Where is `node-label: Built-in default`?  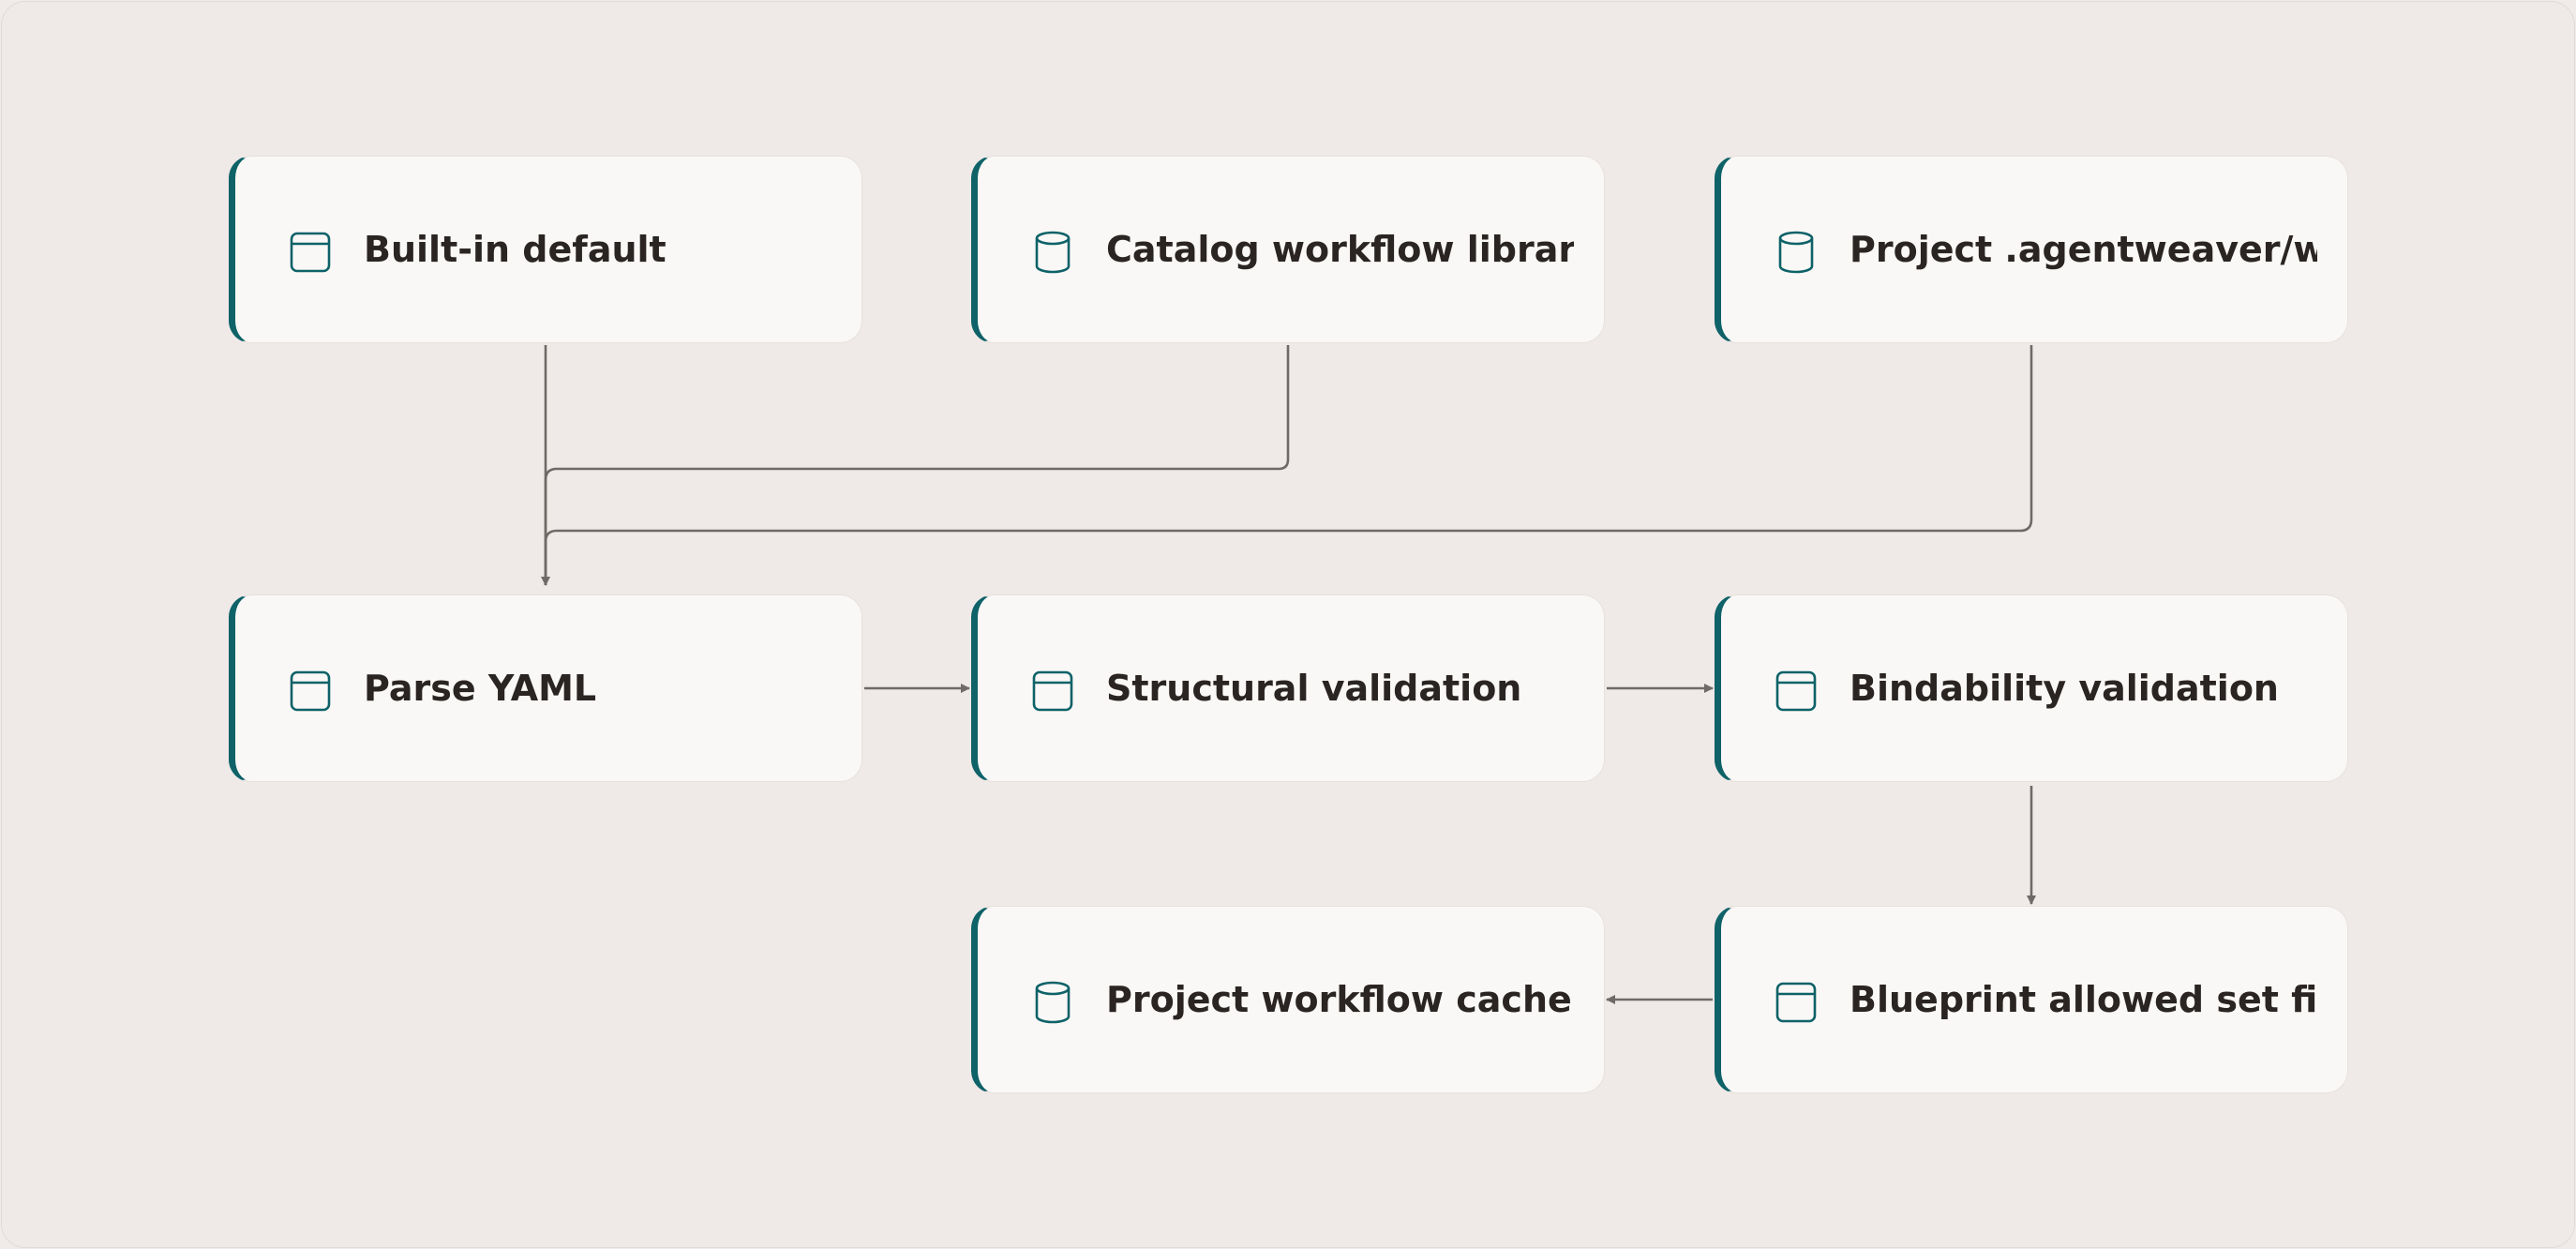 node-label: Built-in default is located at coordinates (515, 249).